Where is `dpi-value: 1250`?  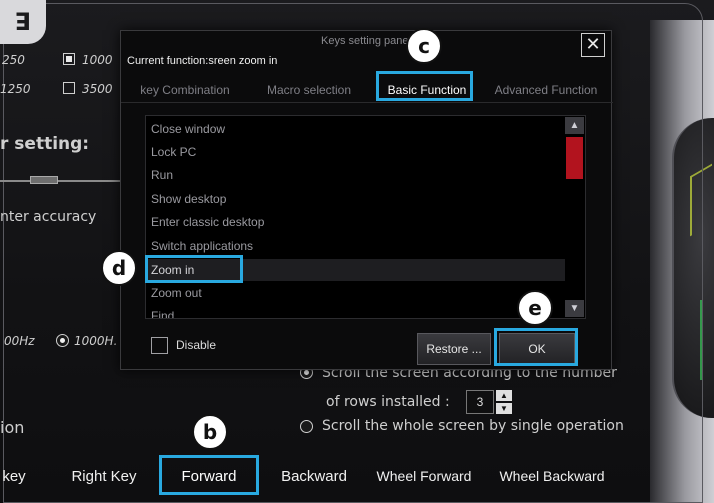
dpi-value: 1250 is located at coordinates (15, 89).